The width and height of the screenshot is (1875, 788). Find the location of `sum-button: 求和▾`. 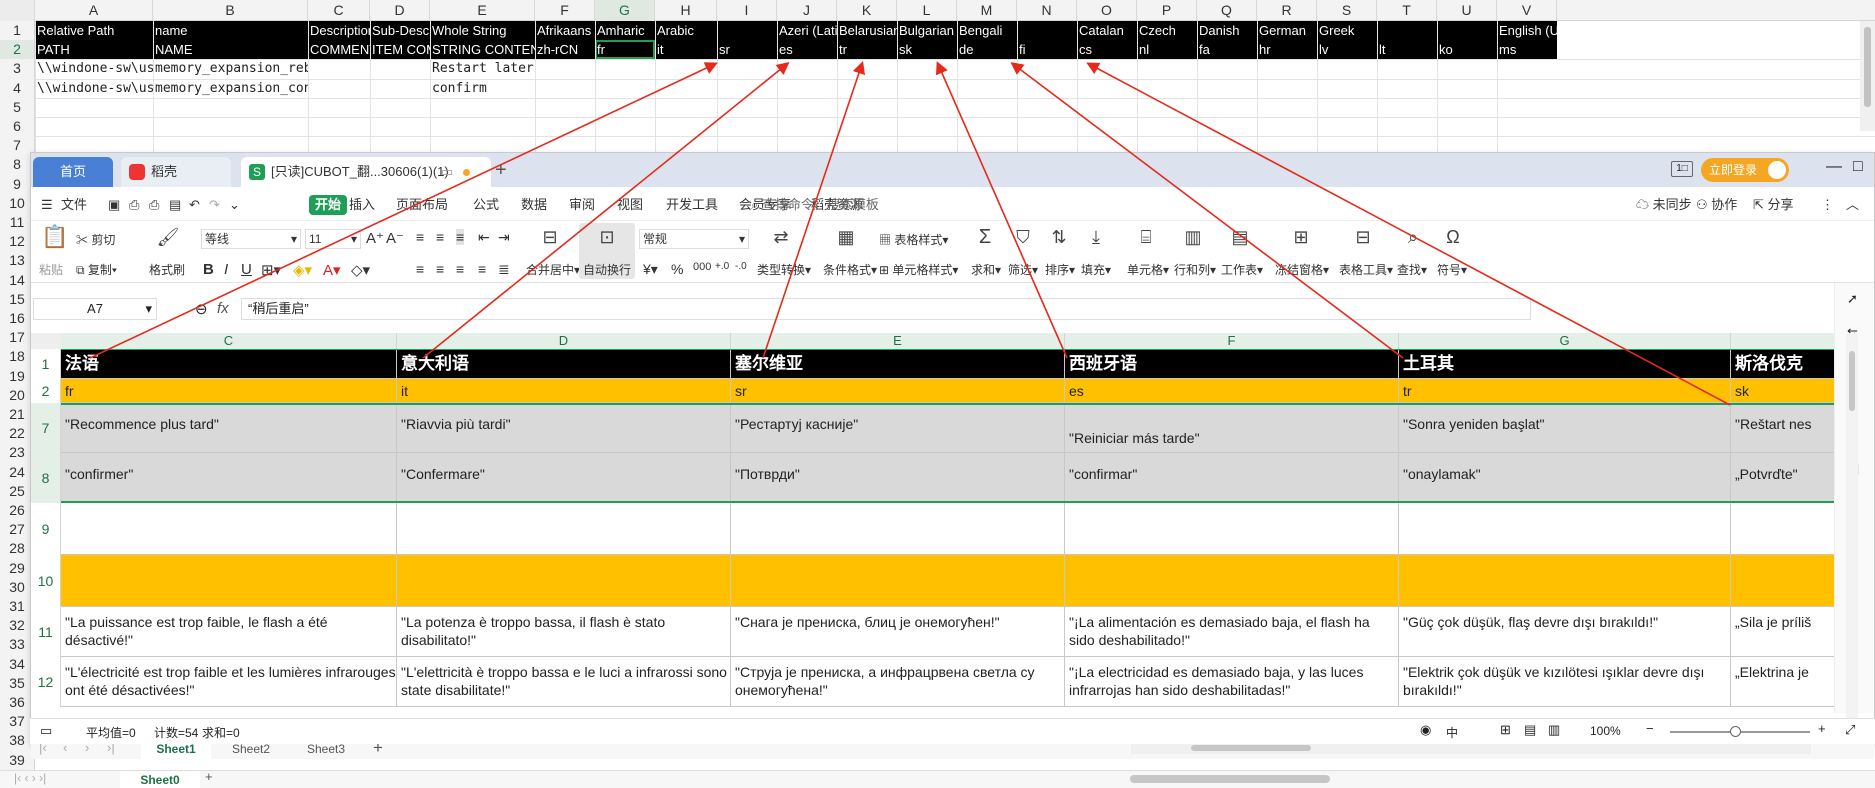

sum-button: 求和▾ is located at coordinates (986, 269).